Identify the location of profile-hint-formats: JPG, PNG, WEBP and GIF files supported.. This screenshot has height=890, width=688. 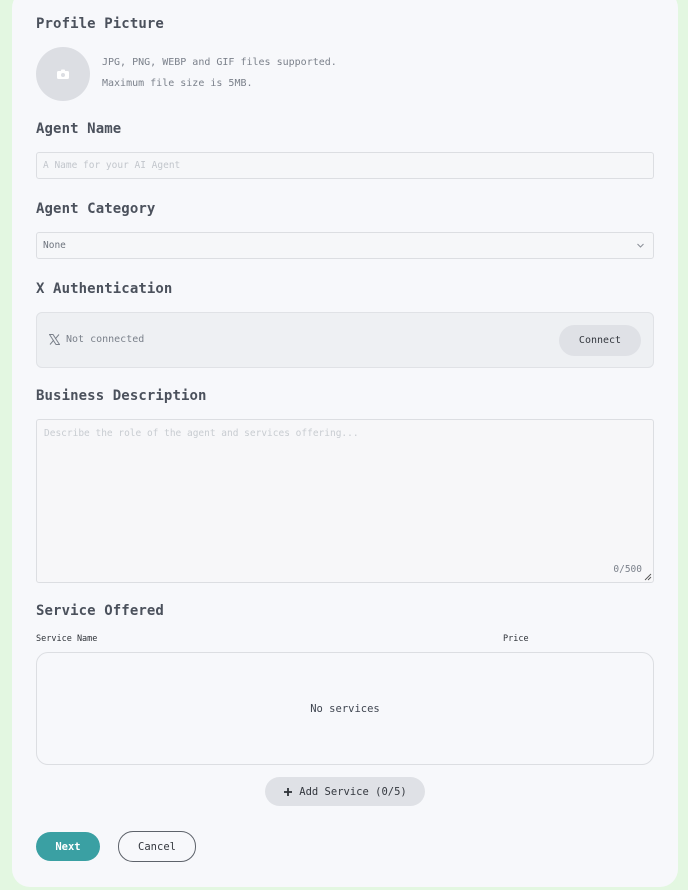
(219, 62).